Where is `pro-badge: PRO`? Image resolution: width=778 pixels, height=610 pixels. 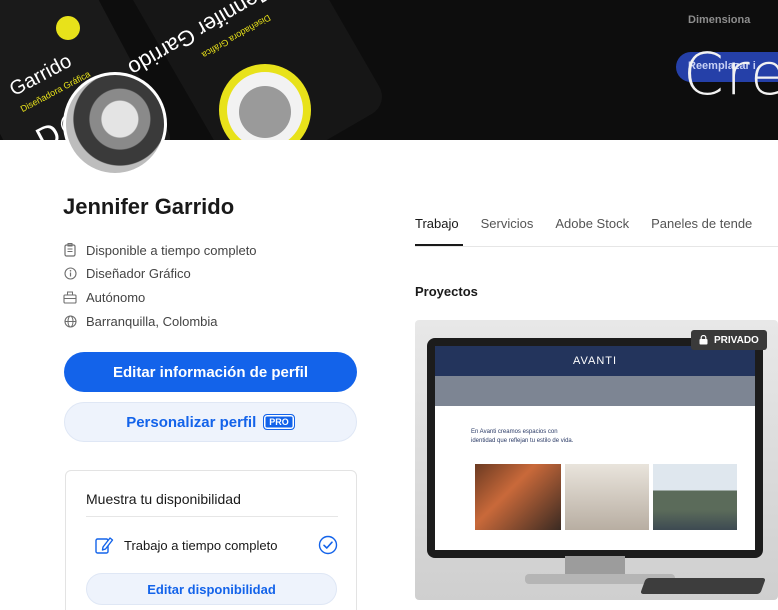 pro-badge: PRO is located at coordinates (279, 422).